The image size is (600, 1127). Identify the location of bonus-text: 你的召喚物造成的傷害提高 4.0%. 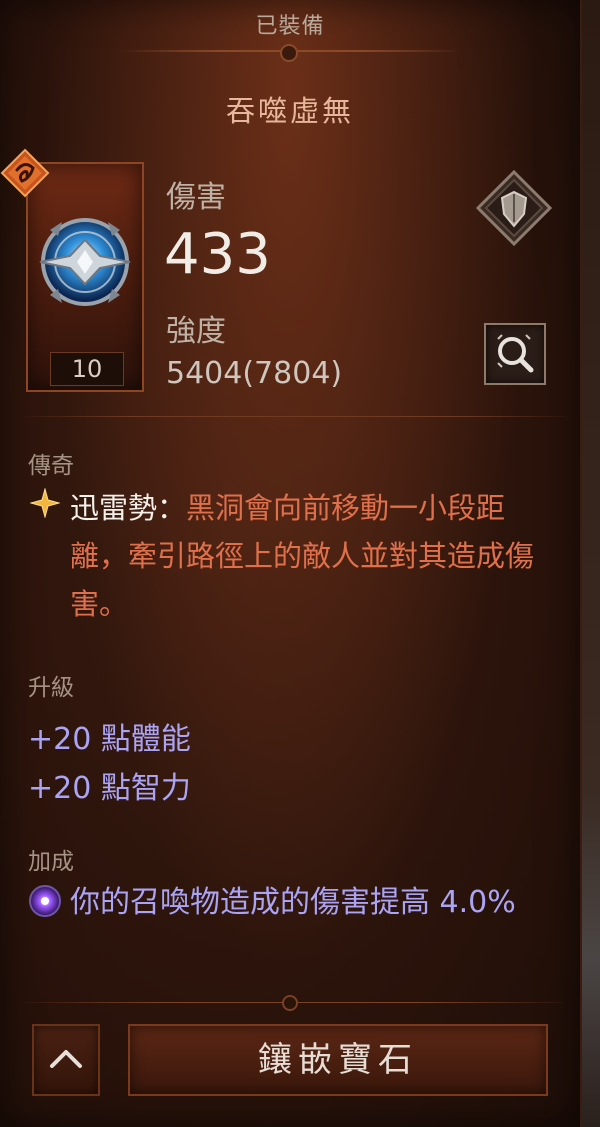
(293, 902).